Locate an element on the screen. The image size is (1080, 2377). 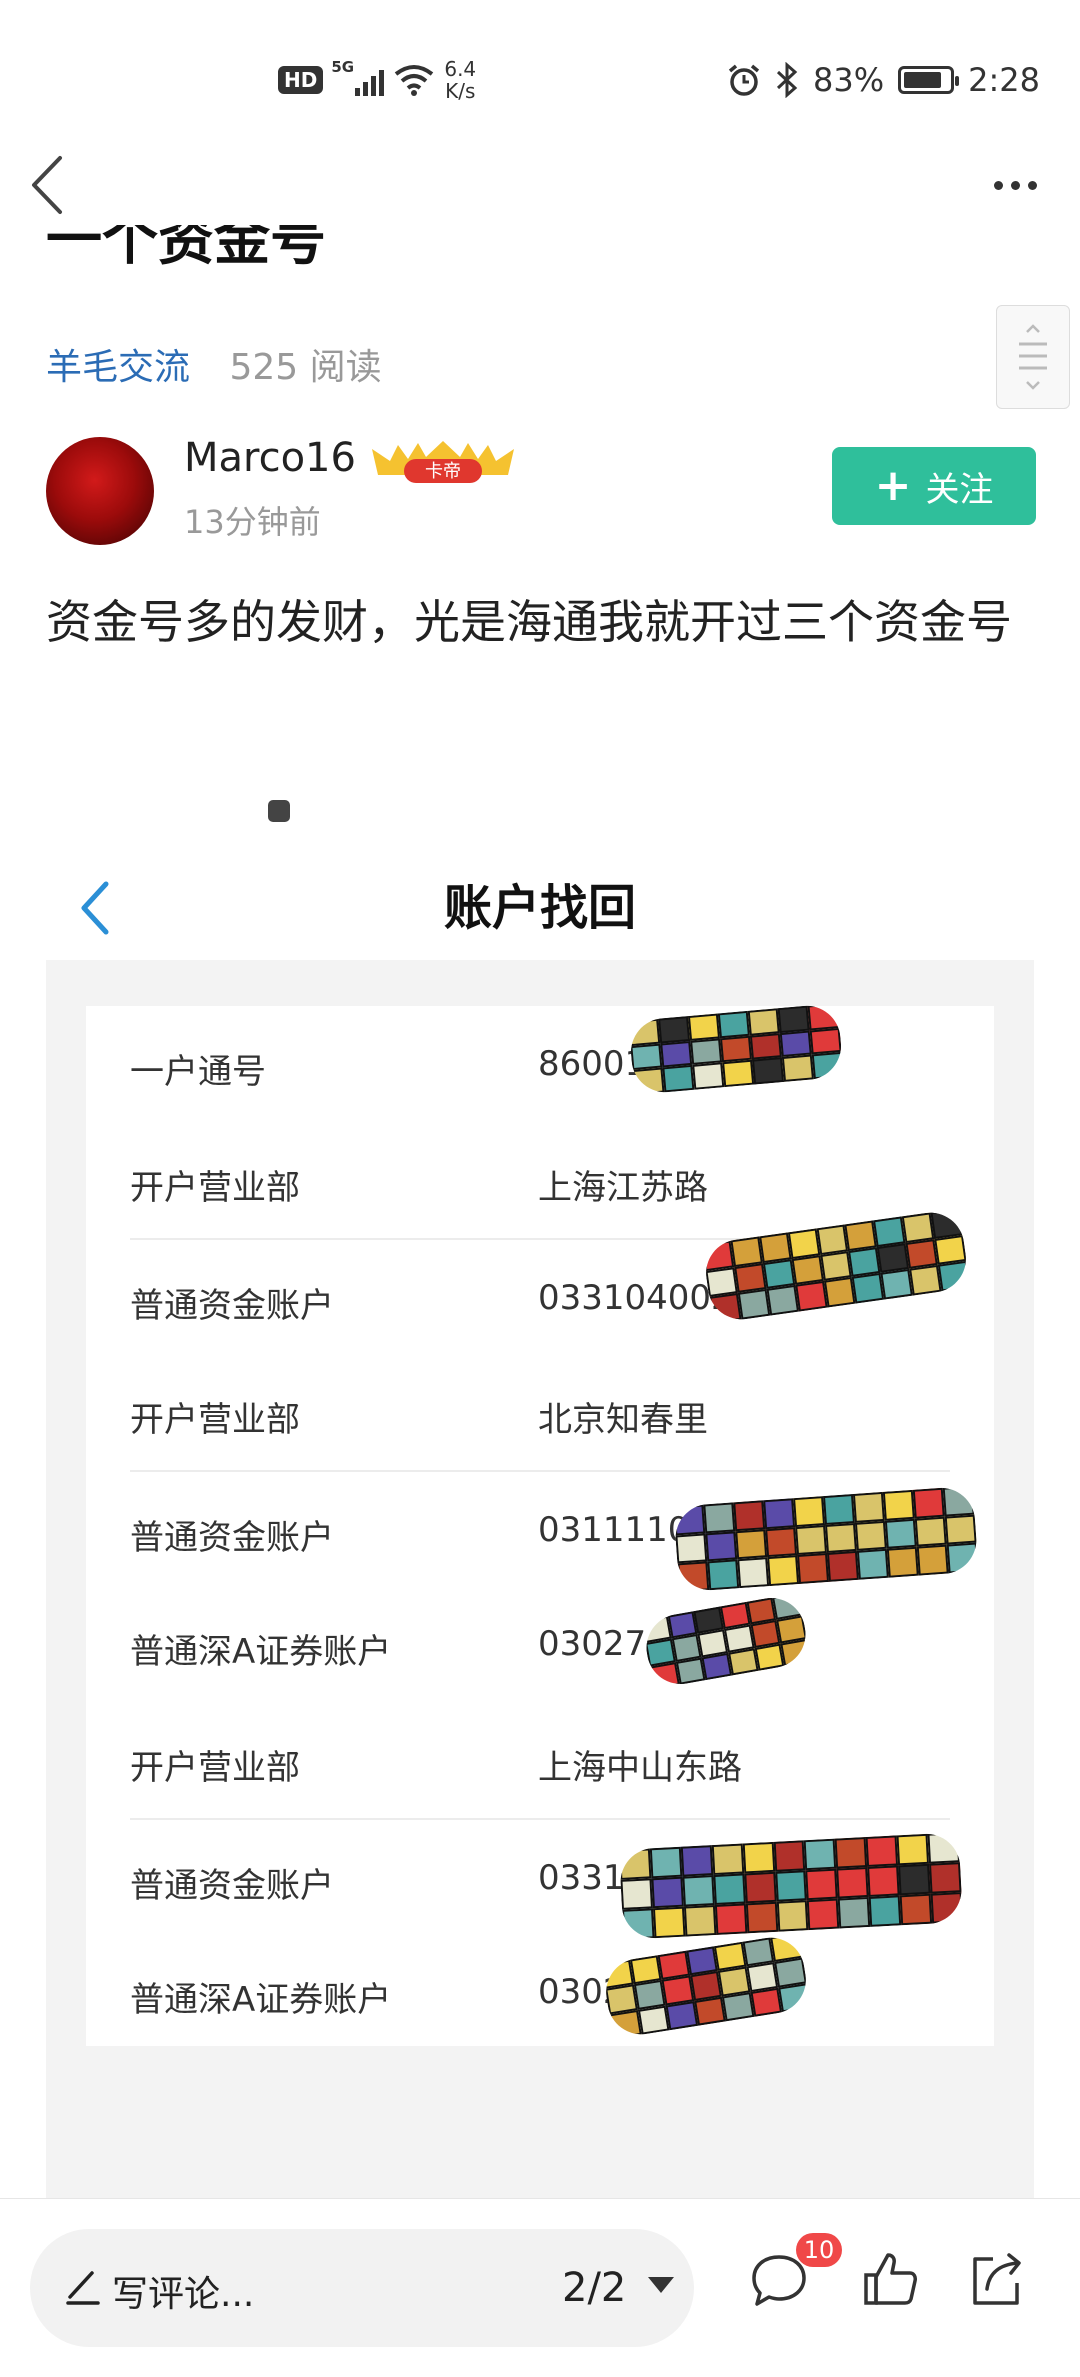
back-icon is located at coordinates (47, 185).